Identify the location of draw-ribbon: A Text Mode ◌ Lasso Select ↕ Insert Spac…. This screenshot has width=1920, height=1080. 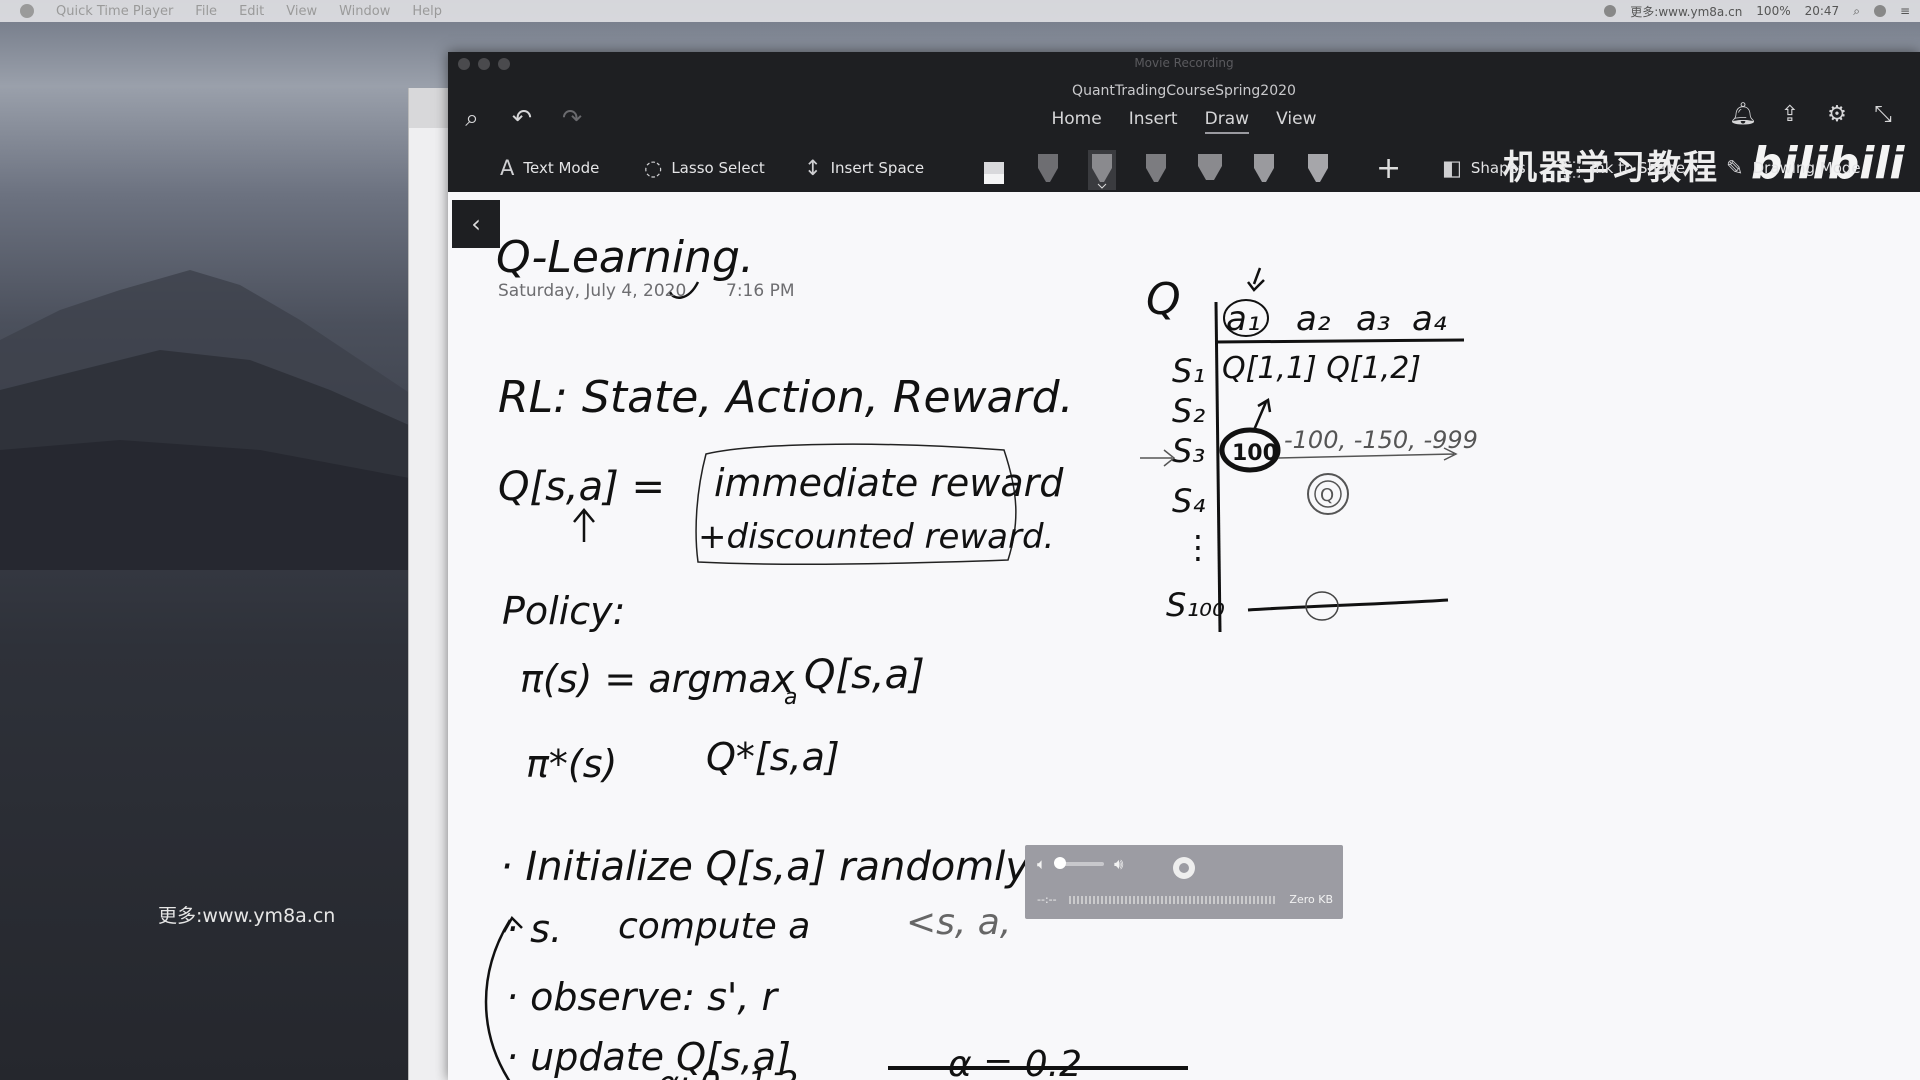
(1184, 166).